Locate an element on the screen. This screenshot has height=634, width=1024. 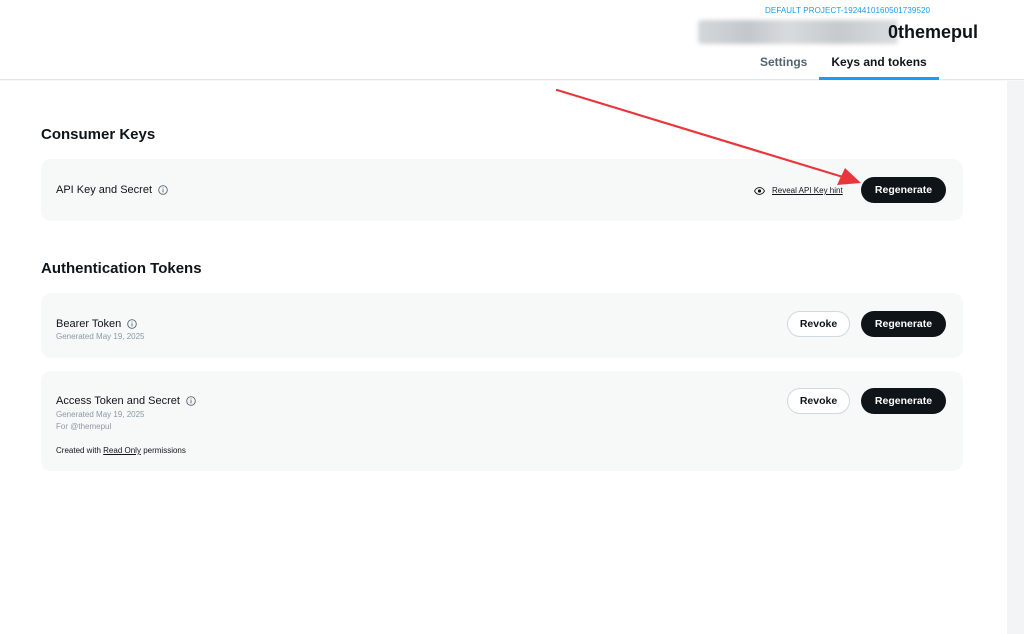
redacted-app-name is located at coordinates (798, 32).